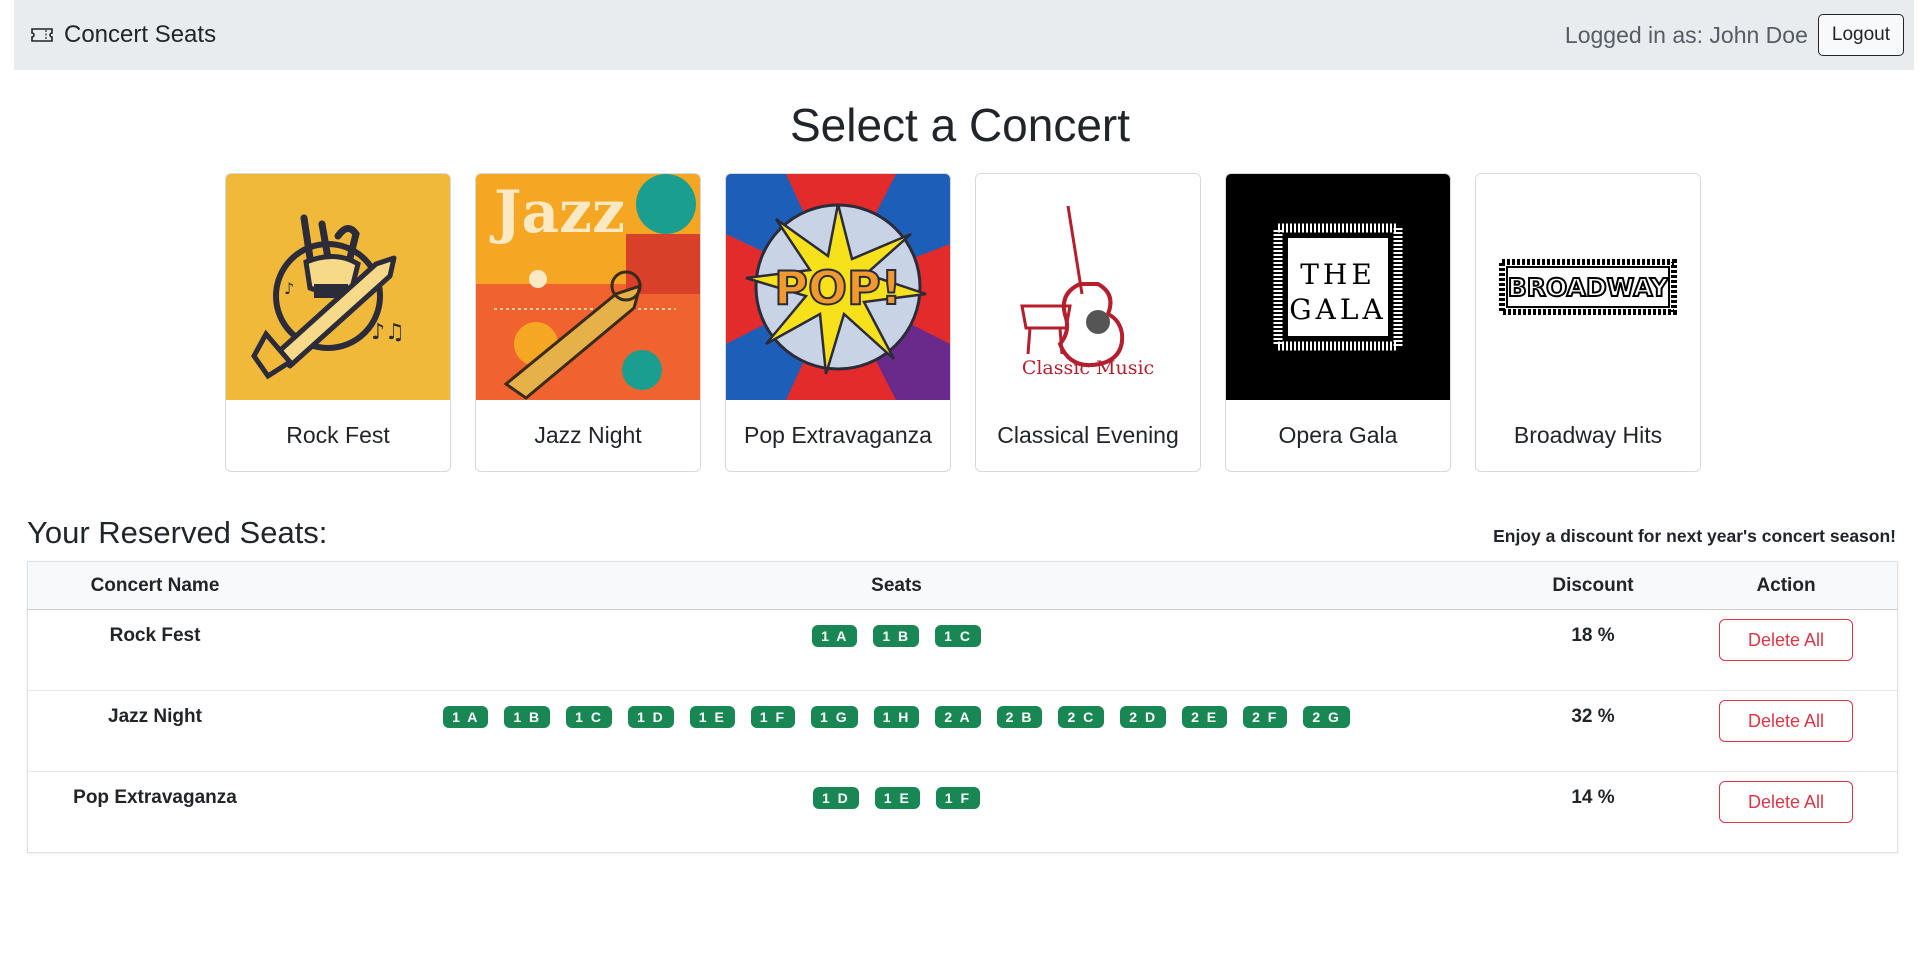 The image size is (1920, 971). Describe the element at coordinates (177, 532) in the screenshot. I see `reserved-seats-title: Your Reserved Seats:` at that location.